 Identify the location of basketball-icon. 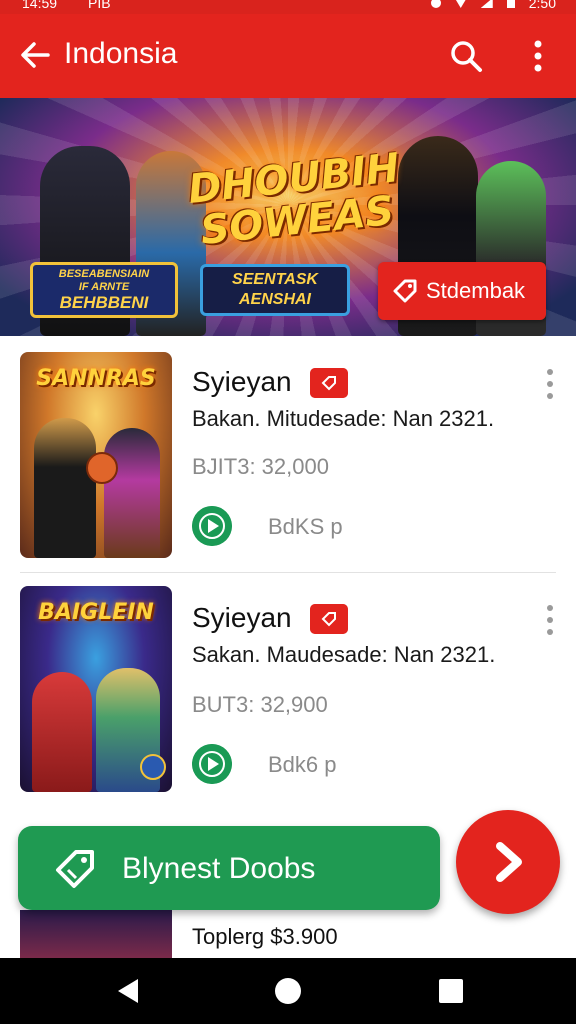
(102, 468).